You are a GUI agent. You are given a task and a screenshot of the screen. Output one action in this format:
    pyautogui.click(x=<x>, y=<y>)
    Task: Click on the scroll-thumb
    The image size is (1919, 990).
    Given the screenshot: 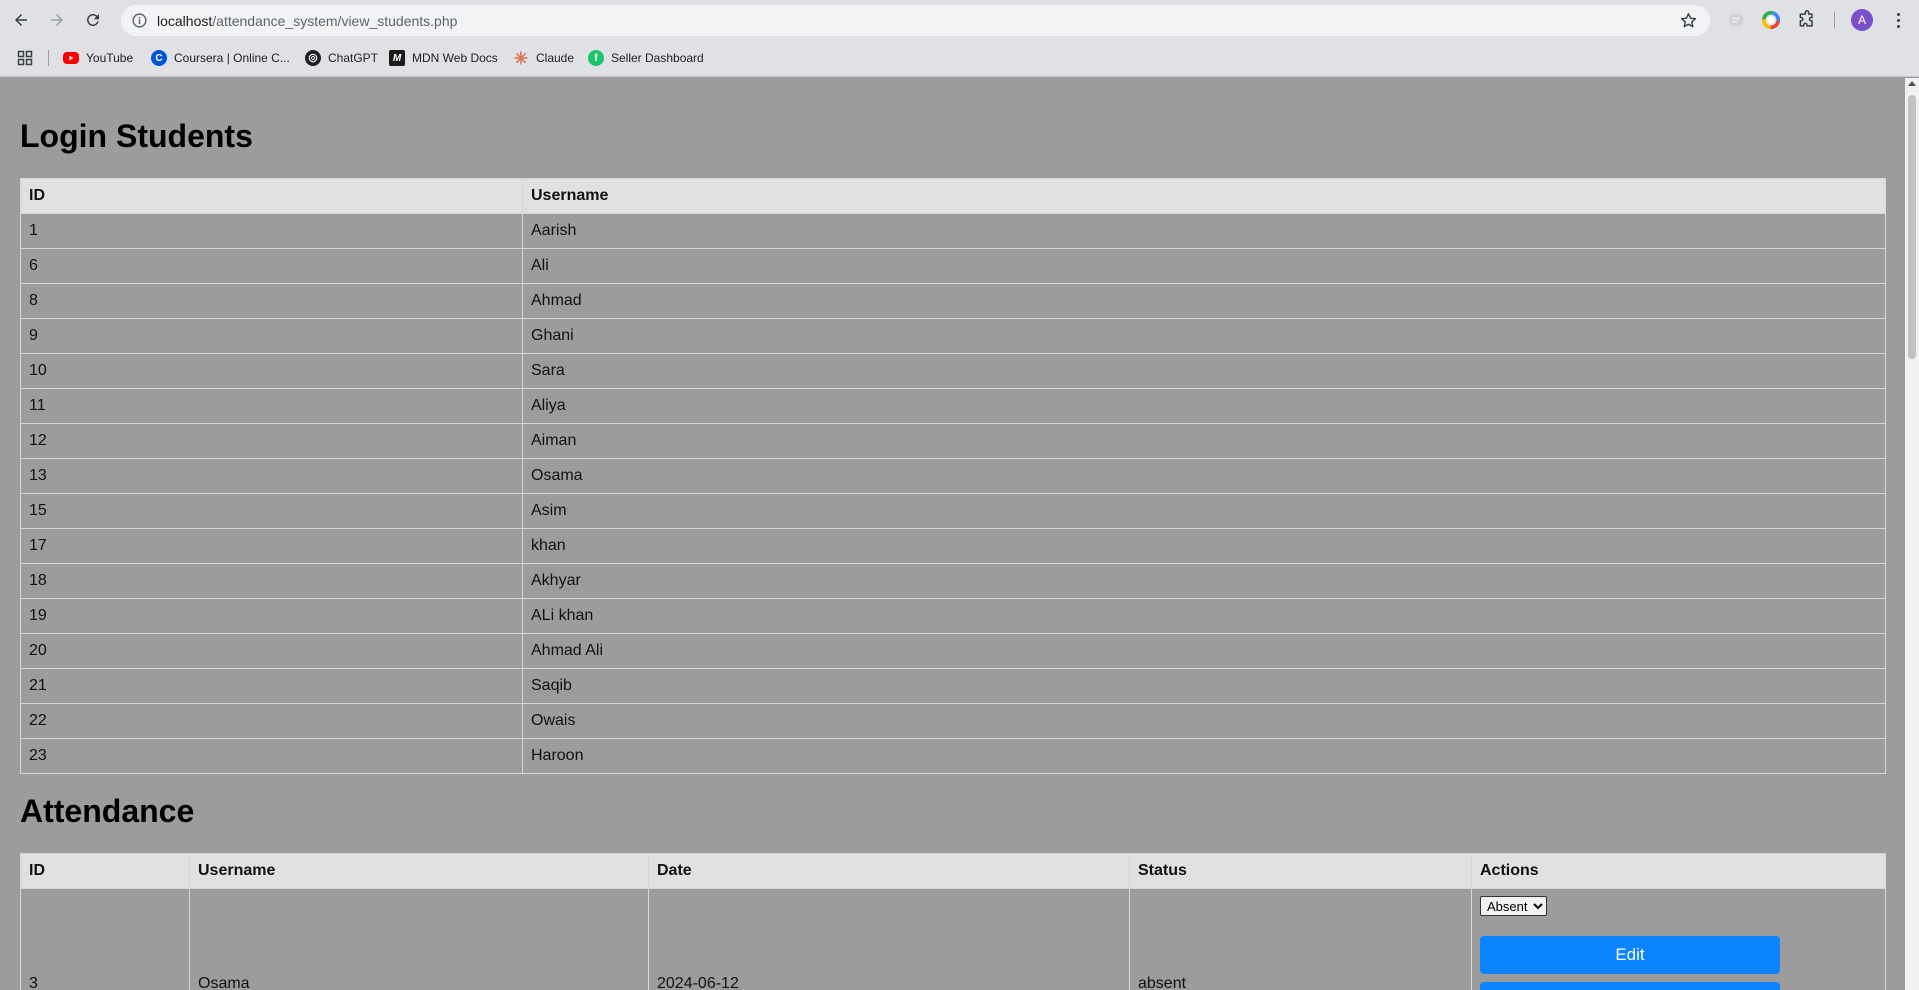 What is the action you would take?
    pyautogui.click(x=1912, y=227)
    